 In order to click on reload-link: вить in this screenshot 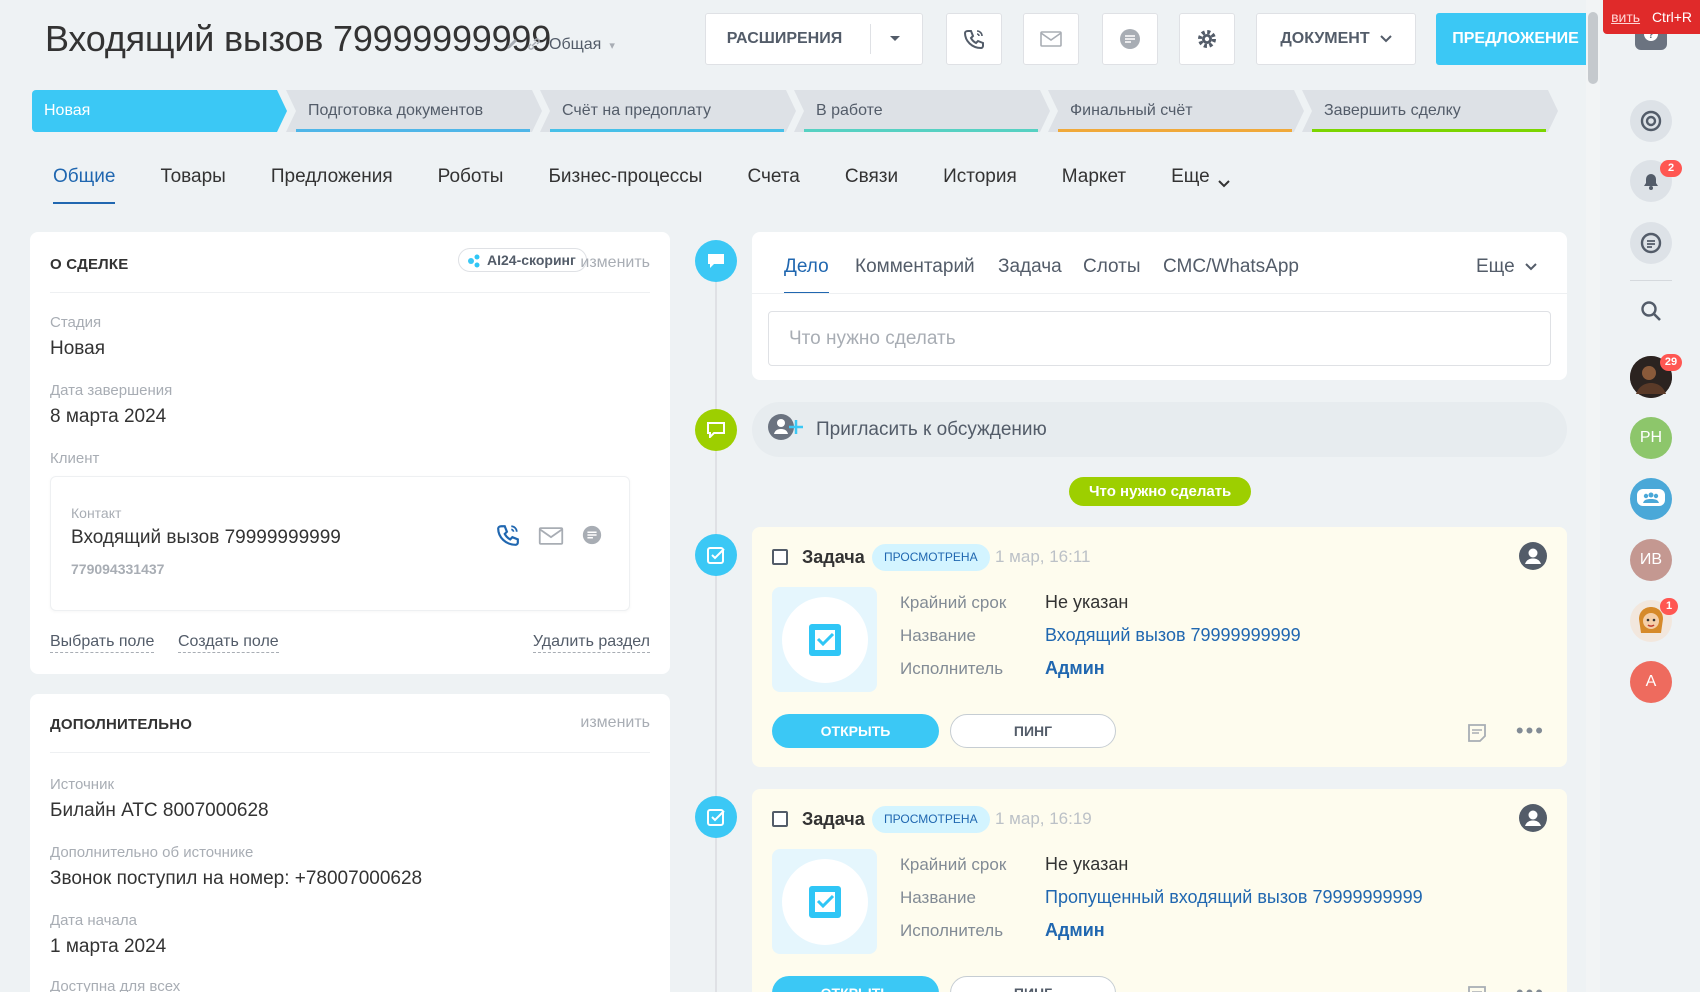, I will do `click(1625, 17)`.